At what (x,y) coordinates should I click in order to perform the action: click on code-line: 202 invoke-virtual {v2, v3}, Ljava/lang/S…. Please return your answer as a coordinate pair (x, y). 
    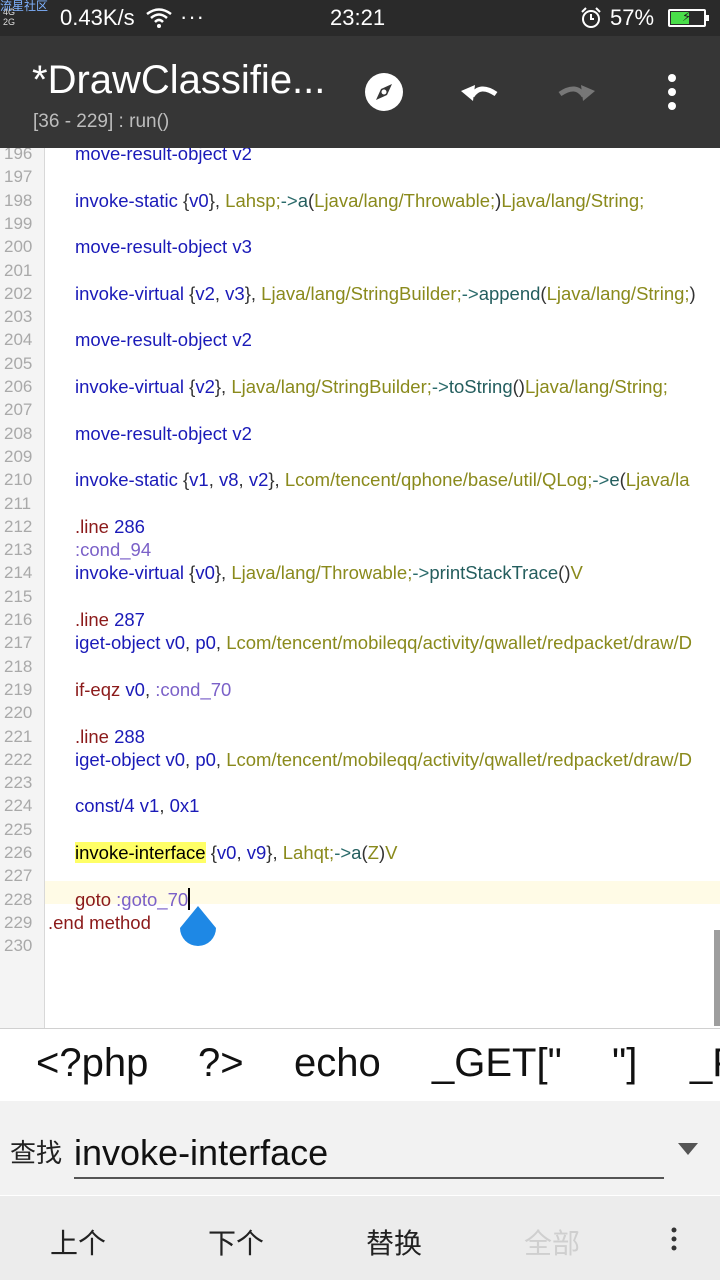
    Looking at the image, I should click on (360, 293).